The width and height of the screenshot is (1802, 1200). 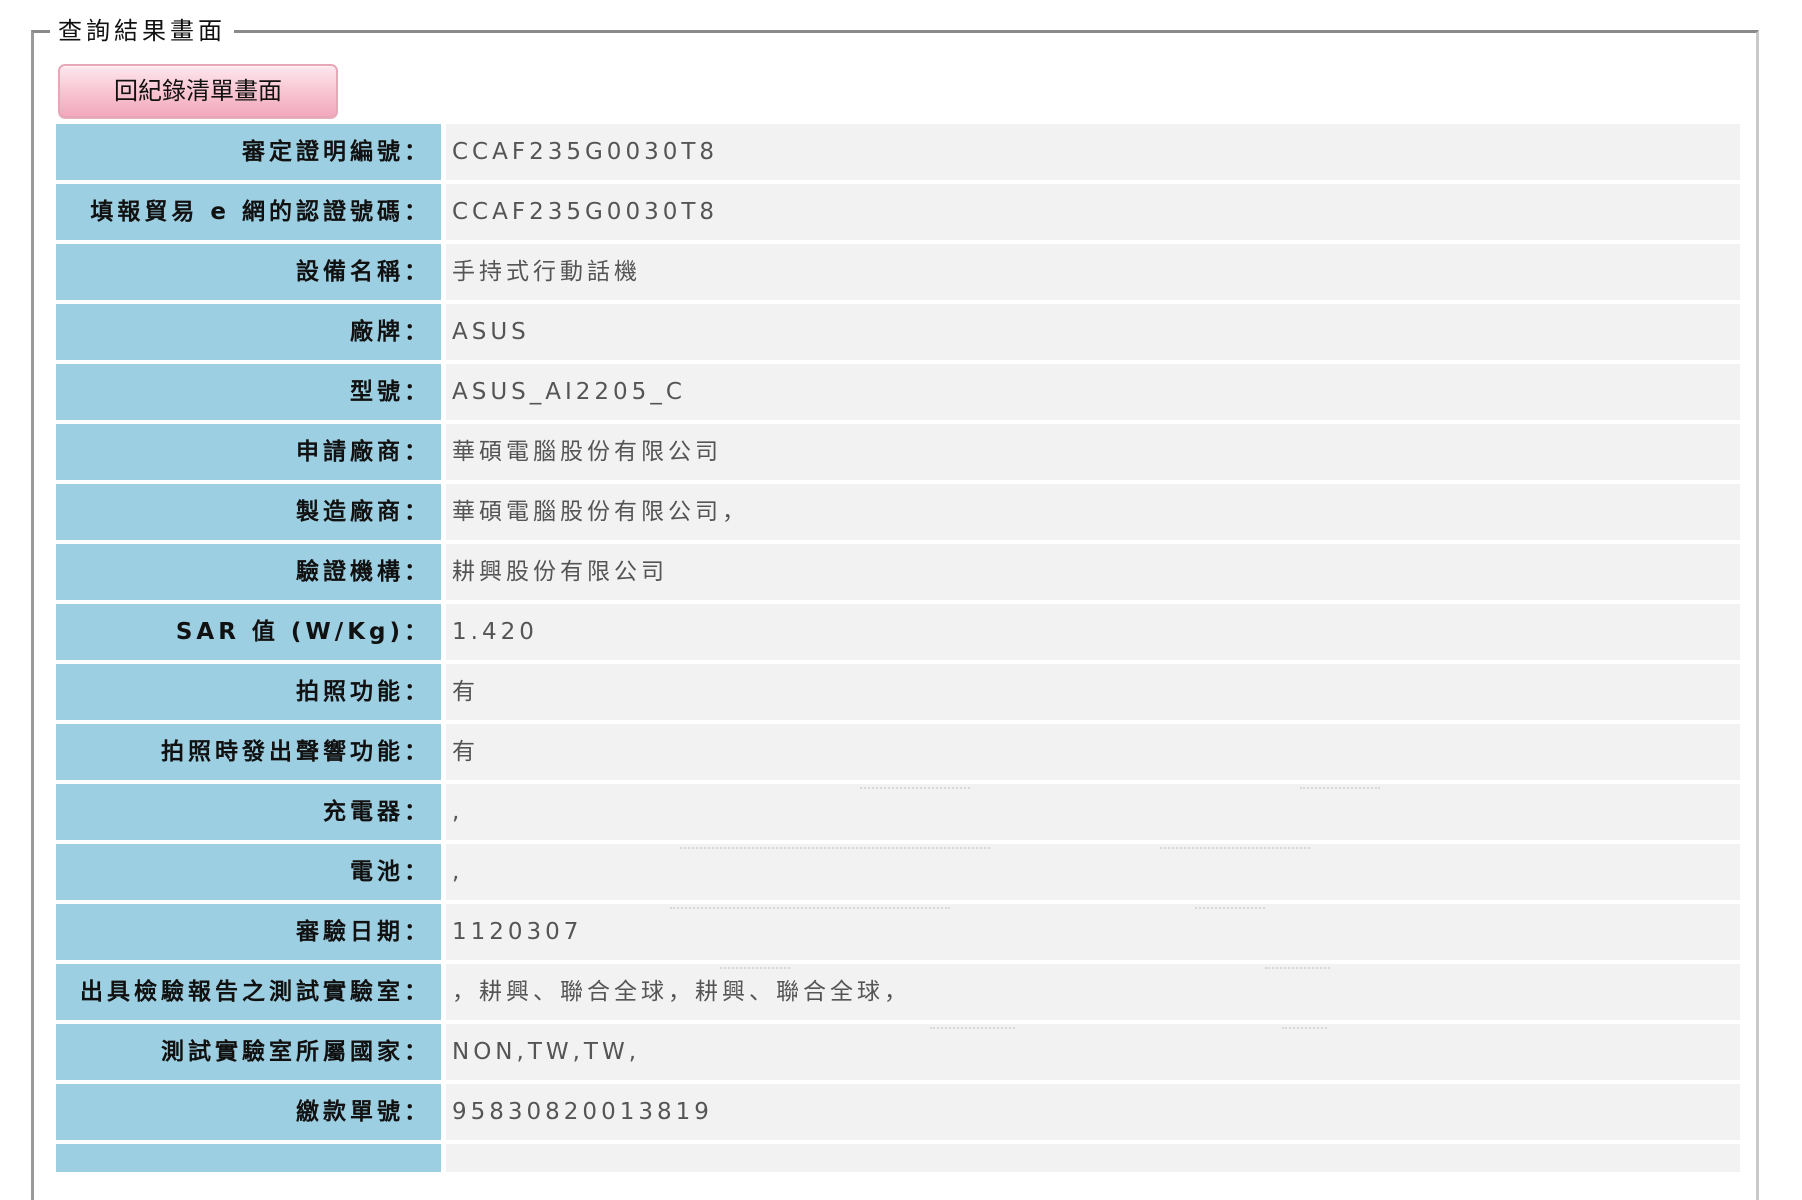 What do you see at coordinates (1093, 512) in the screenshot?
I see `row-value: 華碩電腦股份有限公司，` at bounding box center [1093, 512].